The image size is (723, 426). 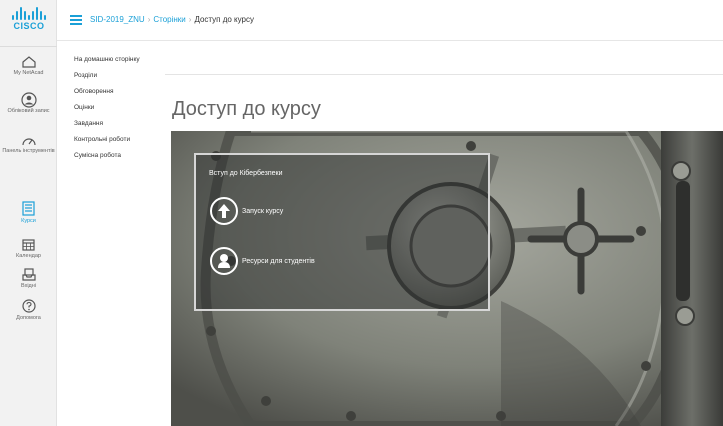 I want to click on cisco-logo-bars-icon, so click(x=29, y=13).